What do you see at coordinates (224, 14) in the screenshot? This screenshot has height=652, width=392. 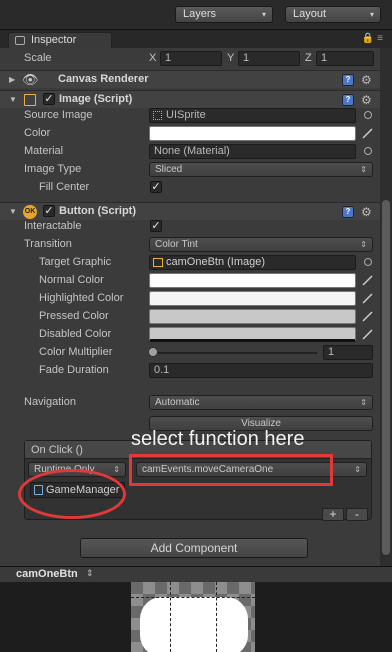 I see `layers-dropdown: Layers ▾` at bounding box center [224, 14].